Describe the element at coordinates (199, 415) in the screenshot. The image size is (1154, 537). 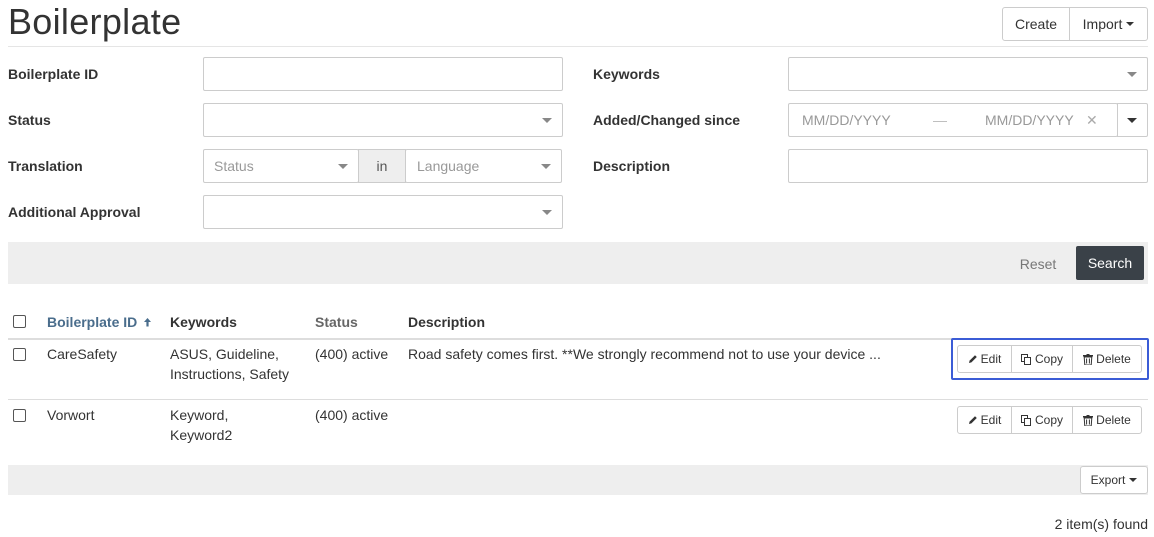
I see `row-keywords-line: Keyword,` at that location.